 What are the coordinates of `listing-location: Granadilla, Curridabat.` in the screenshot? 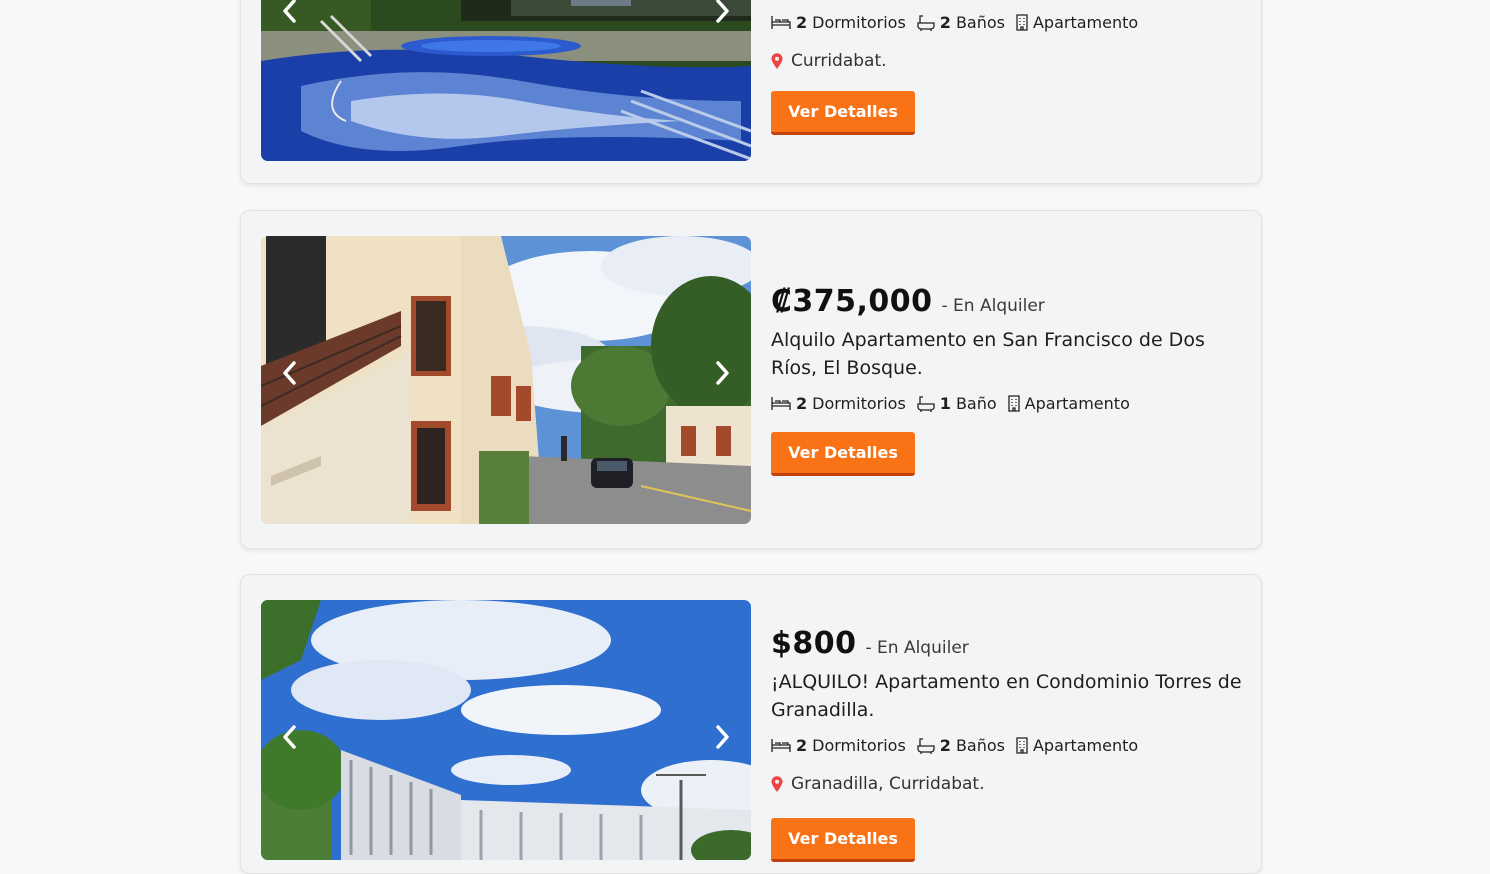 It's located at (1007, 784).